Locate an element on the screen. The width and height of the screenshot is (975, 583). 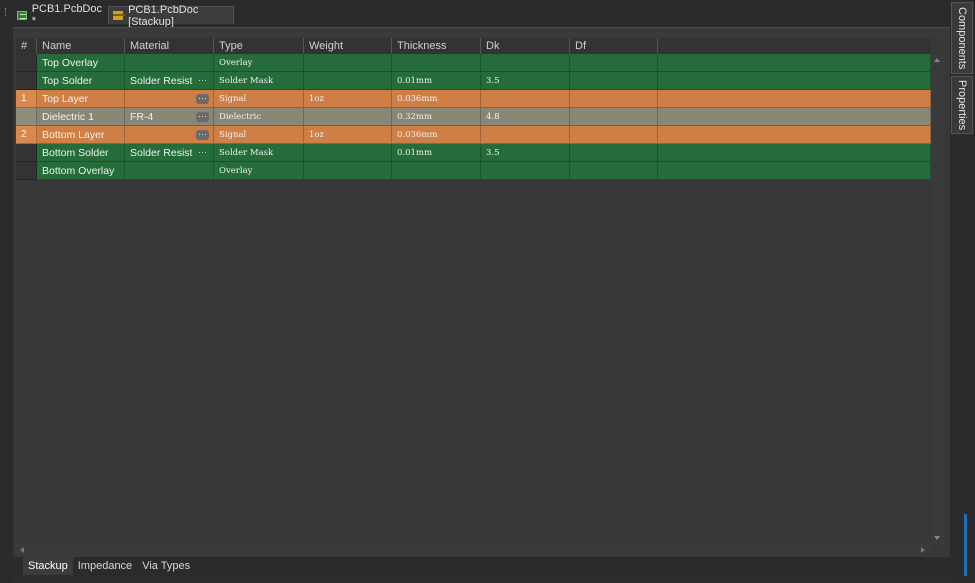
material-label: FR-4 is located at coordinates (142, 117).